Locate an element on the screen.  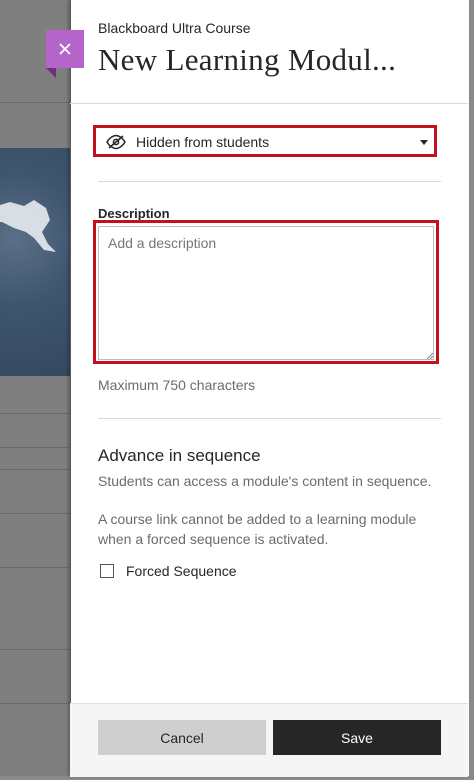
background-page is located at coordinates (35, 390).